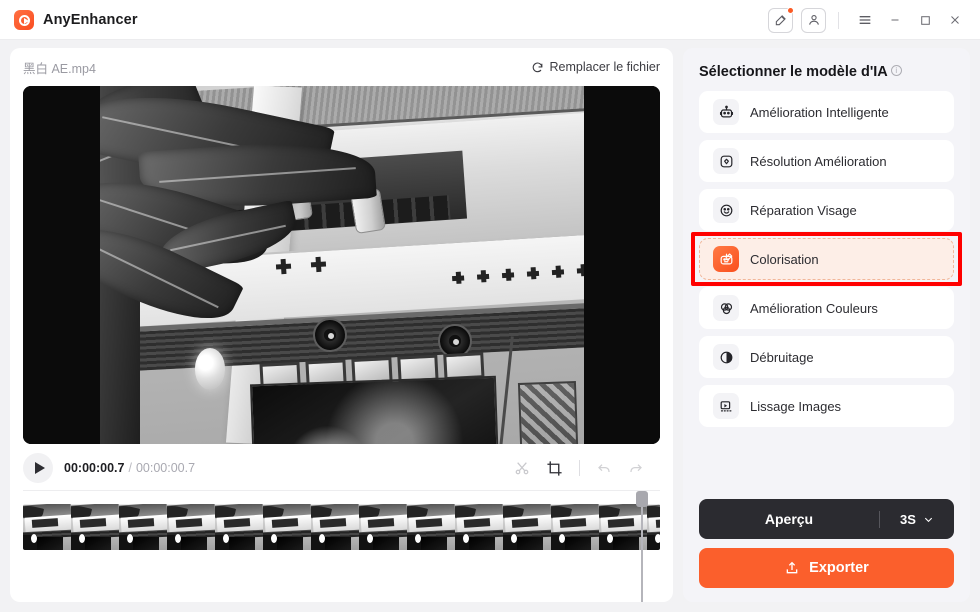  I want to click on refresh-icon, so click(537, 67).